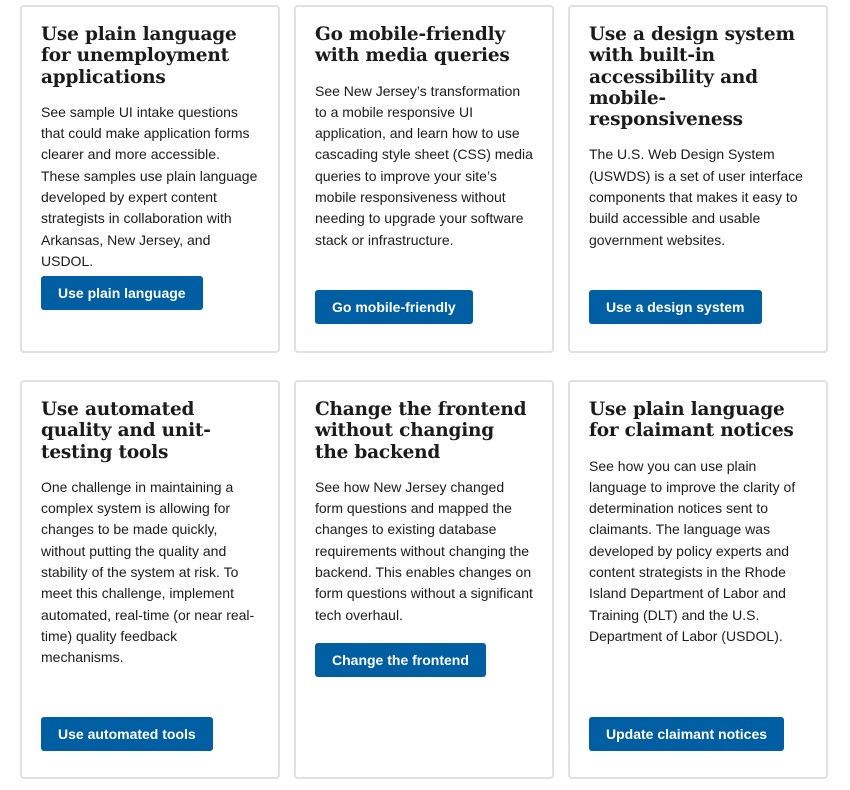 This screenshot has width=850, height=790. Describe the element at coordinates (691, 420) in the screenshot. I see `card-title: Use plain language for claimant notices` at that location.